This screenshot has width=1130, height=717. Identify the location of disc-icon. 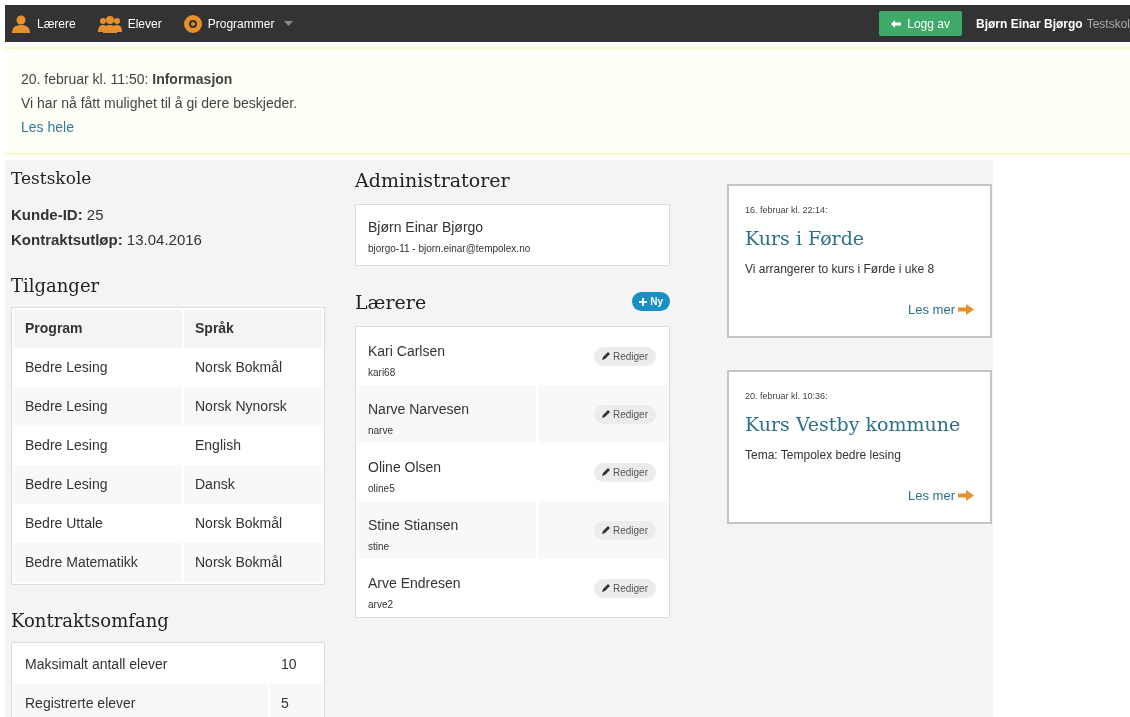
(192, 23).